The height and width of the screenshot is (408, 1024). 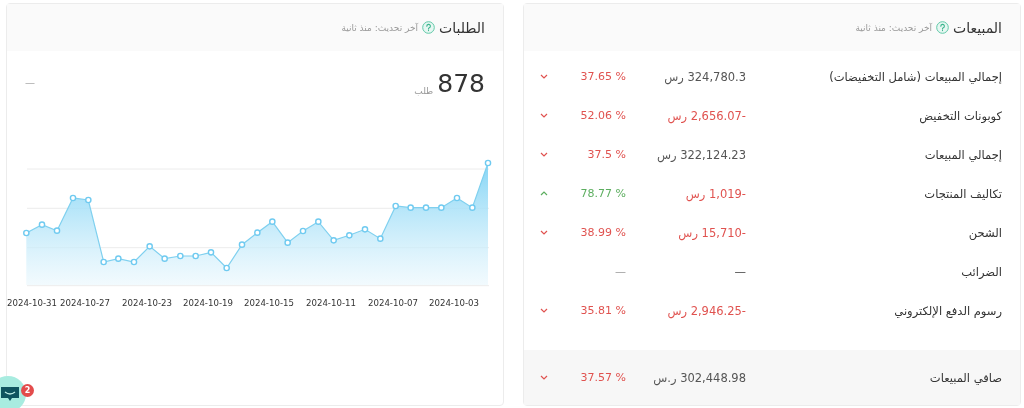 I want to click on axis-label: 2024-10-27, so click(x=85, y=303).